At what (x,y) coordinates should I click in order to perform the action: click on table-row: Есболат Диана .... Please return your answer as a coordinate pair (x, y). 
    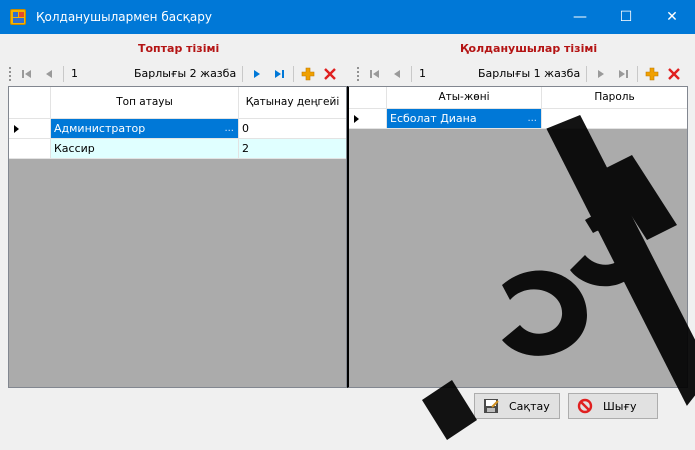
    Looking at the image, I should click on (518, 119).